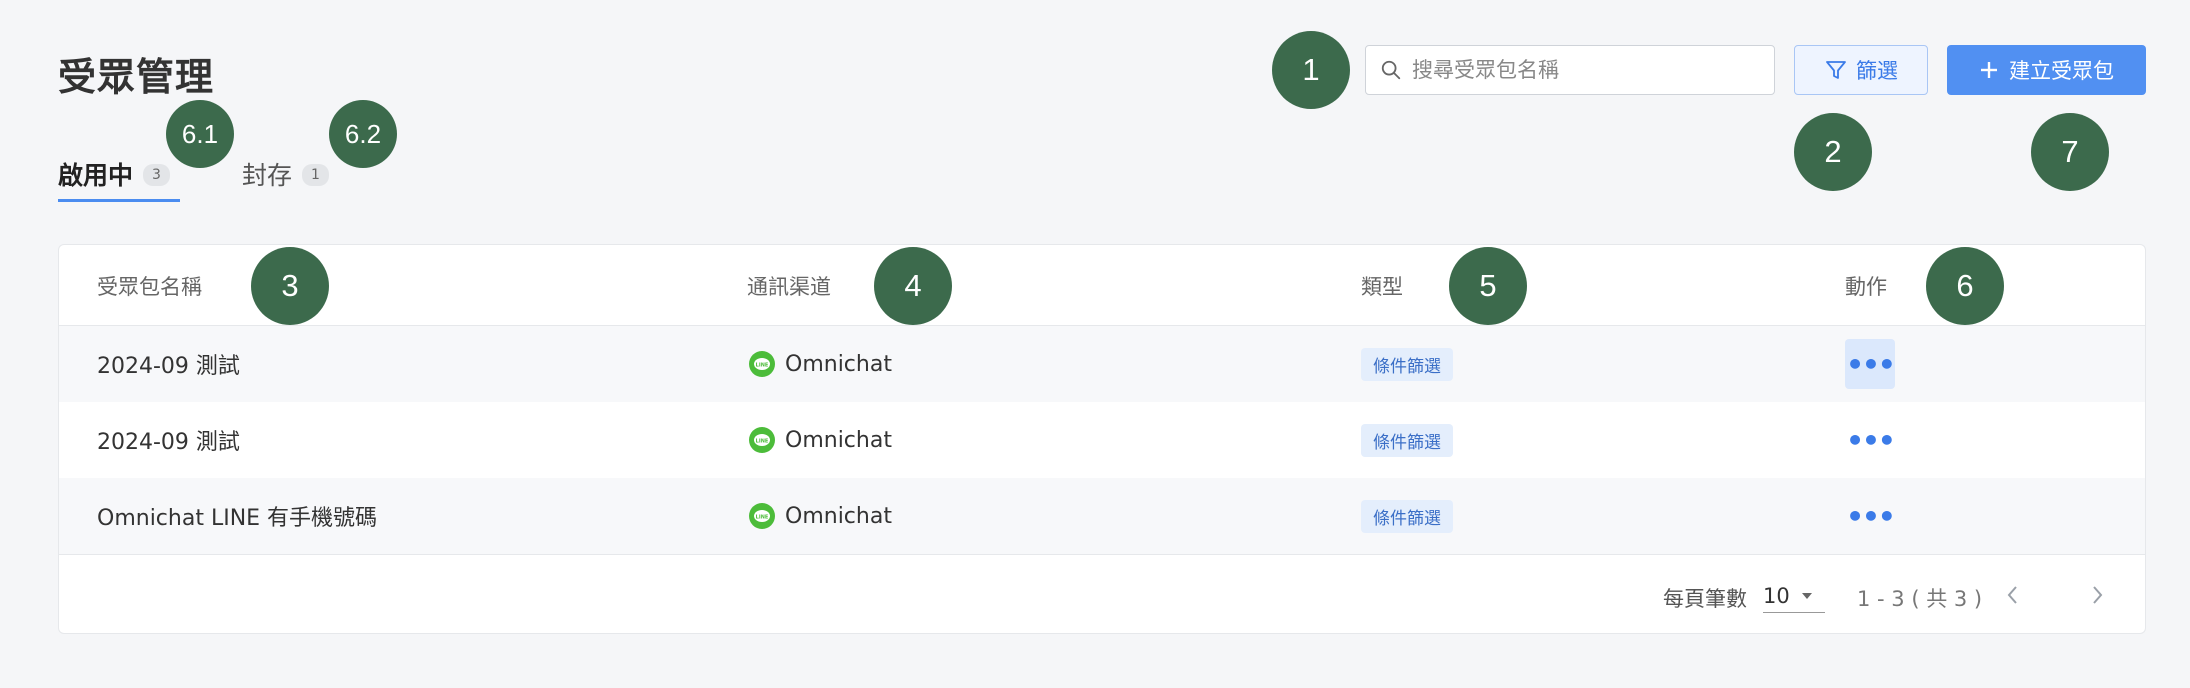 The height and width of the screenshot is (688, 2190). I want to click on caret-down-icon, so click(1806, 595).